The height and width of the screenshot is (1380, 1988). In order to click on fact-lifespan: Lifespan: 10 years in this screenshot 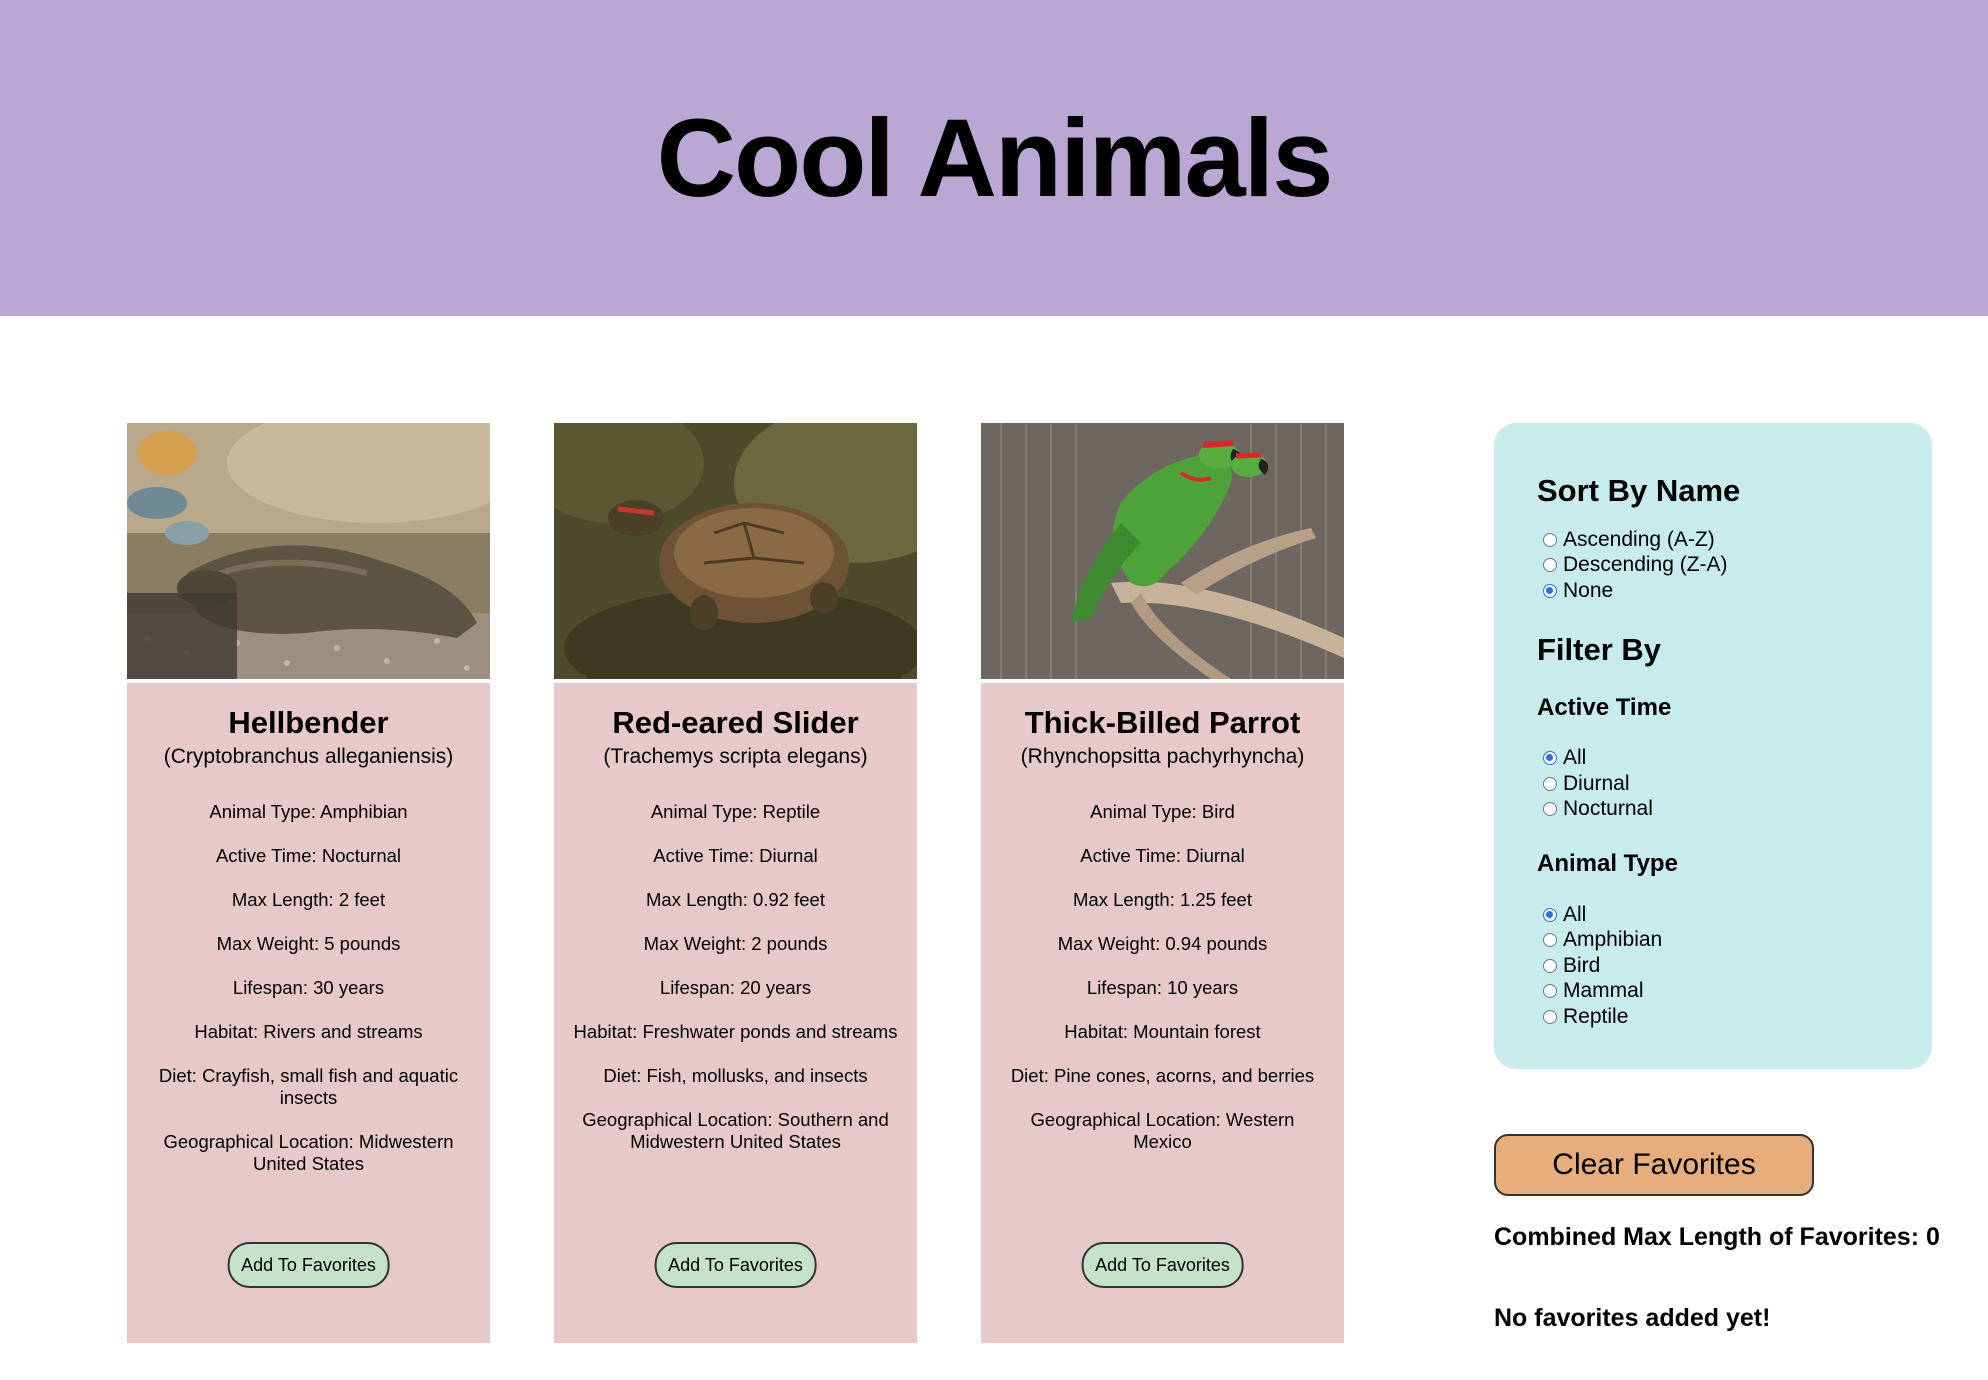, I will do `click(1162, 987)`.